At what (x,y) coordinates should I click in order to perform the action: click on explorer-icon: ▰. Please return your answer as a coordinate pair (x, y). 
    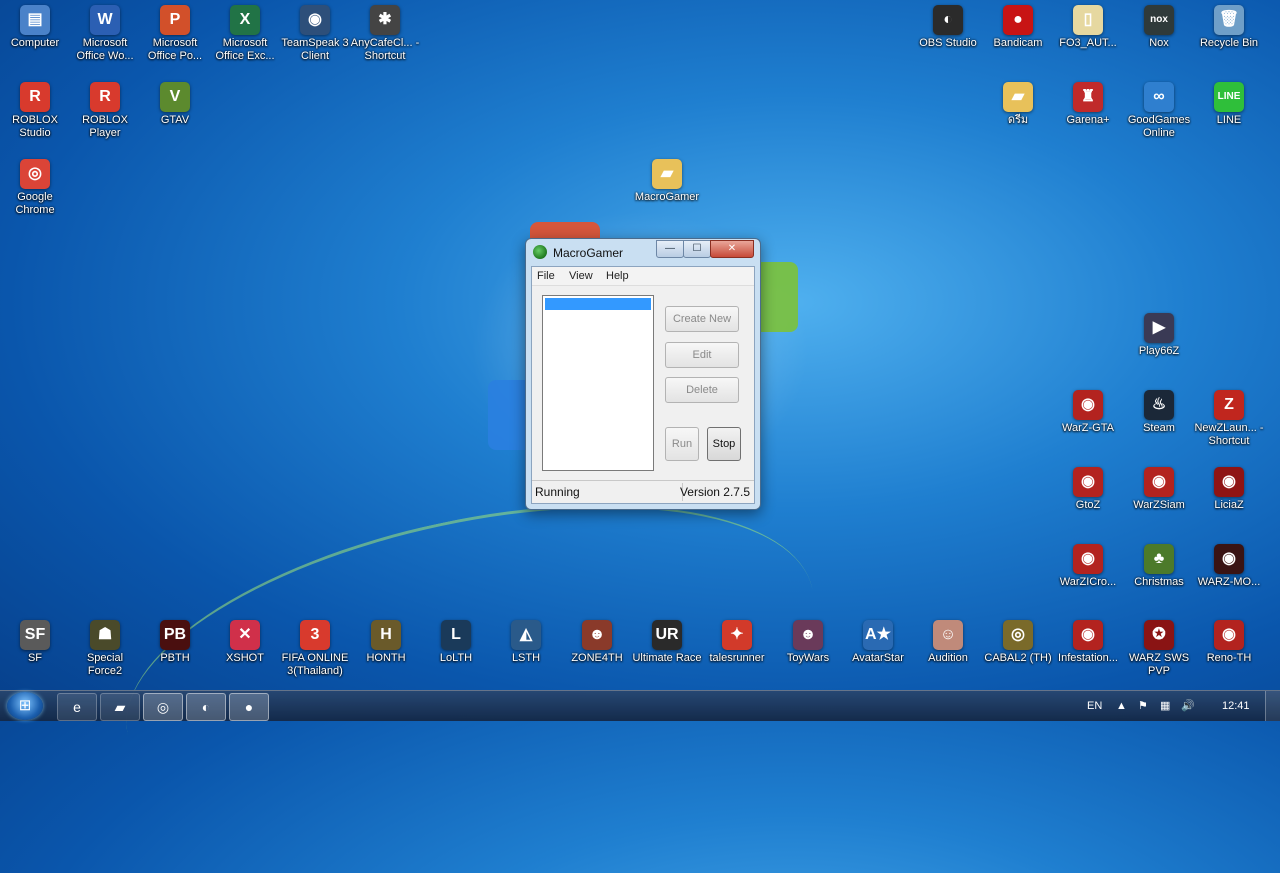
    Looking at the image, I should click on (120, 707).